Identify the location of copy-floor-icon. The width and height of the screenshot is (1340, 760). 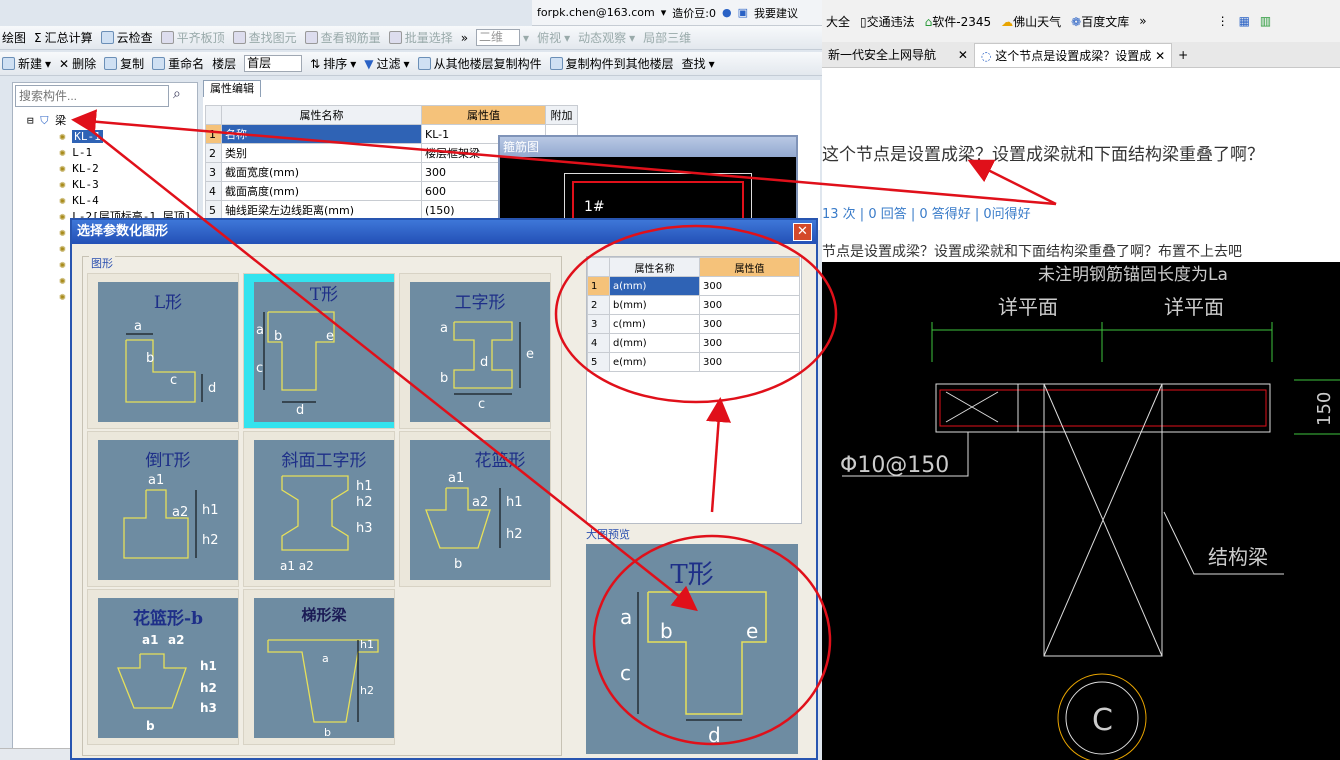
(424, 63).